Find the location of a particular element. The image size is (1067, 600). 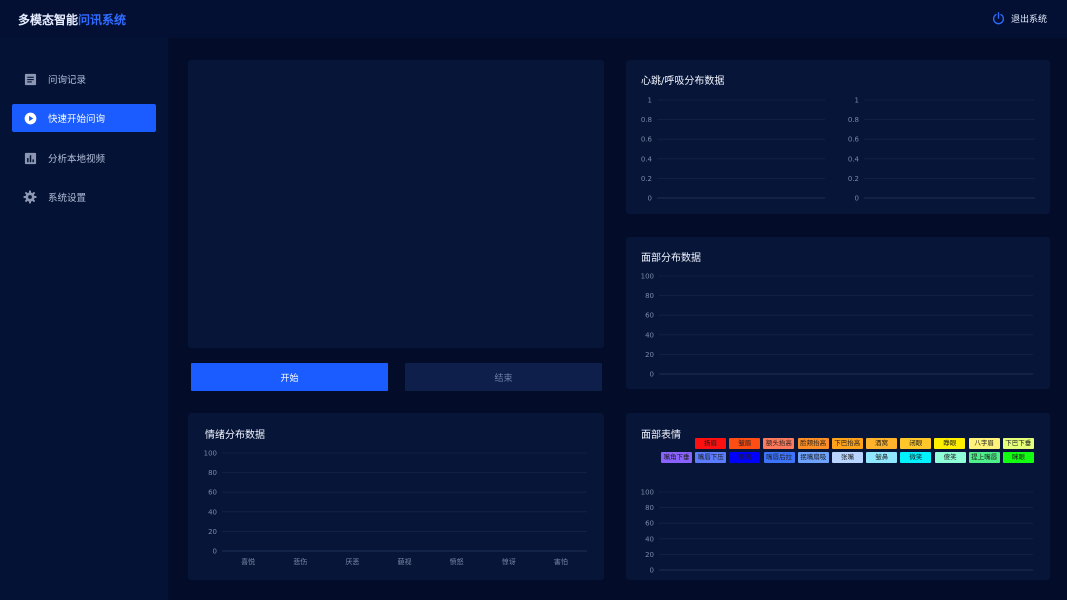

legend-item: 嘴唇后拉 is located at coordinates (779, 457).